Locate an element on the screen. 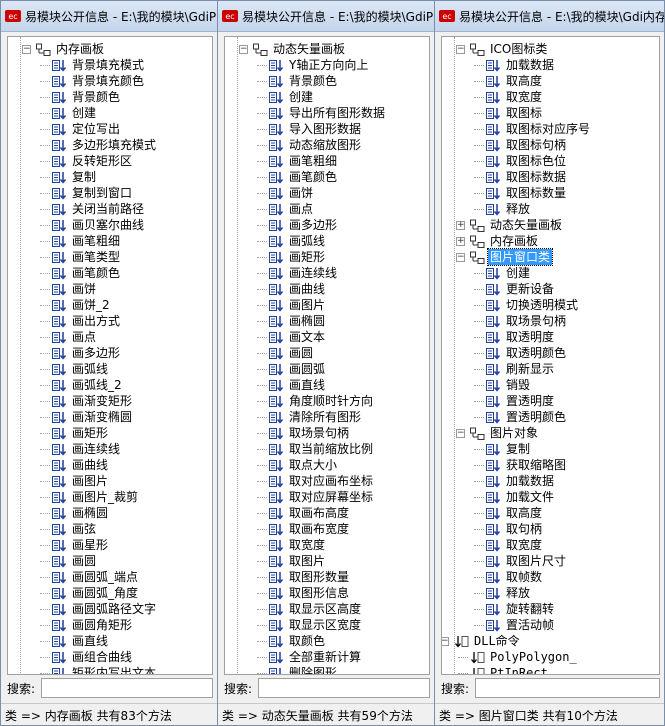 This screenshot has width=665, height=726. tree-item-method: 定位写出 is located at coordinates (87, 129).